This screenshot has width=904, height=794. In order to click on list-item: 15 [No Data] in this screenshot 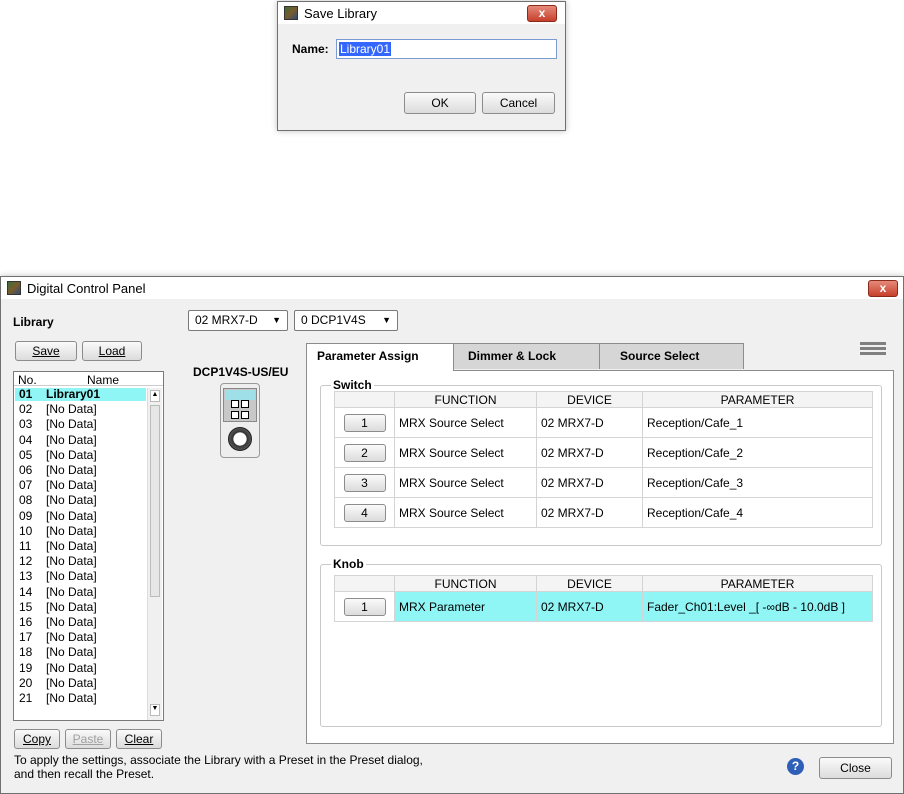, I will do `click(80, 607)`.